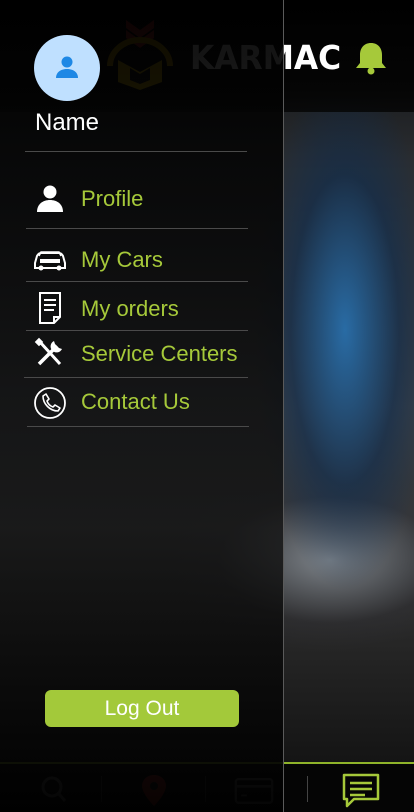 Image resolution: width=414 pixels, height=812 pixels. Describe the element at coordinates (50, 403) in the screenshot. I see `phone-icon` at that location.